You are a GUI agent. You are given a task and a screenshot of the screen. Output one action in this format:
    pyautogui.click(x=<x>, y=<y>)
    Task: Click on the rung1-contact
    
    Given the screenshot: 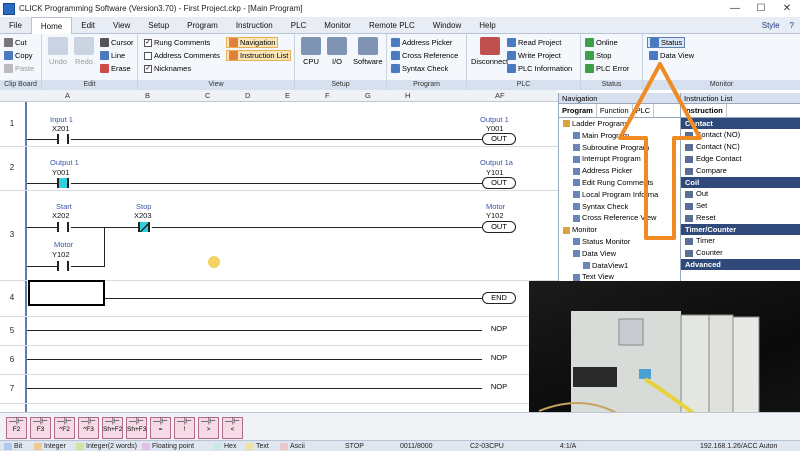 What is the action you would take?
    pyautogui.click(x=63, y=139)
    